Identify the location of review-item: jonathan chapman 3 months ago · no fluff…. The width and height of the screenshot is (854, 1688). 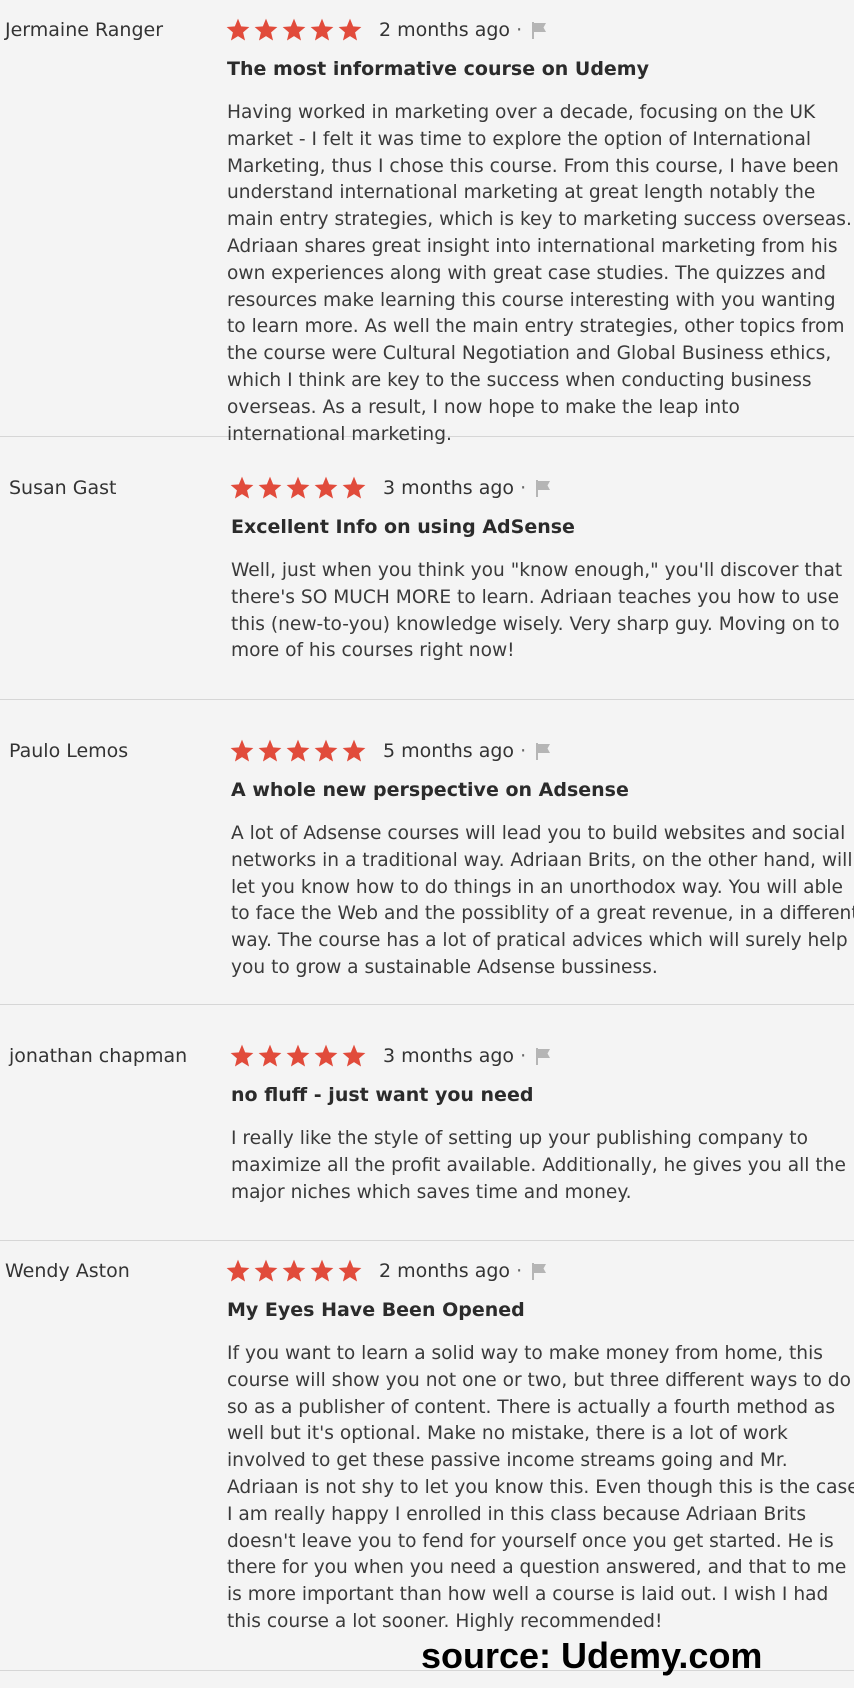
(427, 1123).